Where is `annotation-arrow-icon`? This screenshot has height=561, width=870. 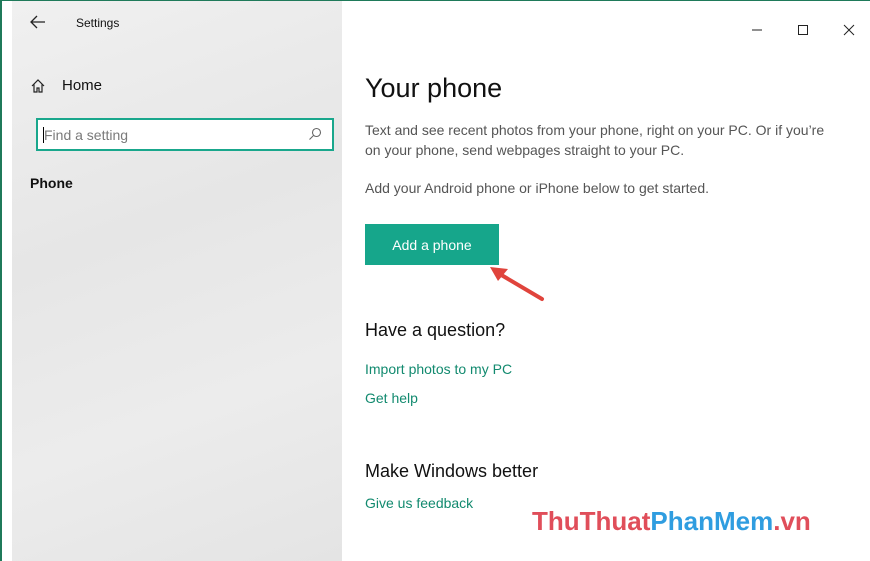 annotation-arrow-icon is located at coordinates (517, 284).